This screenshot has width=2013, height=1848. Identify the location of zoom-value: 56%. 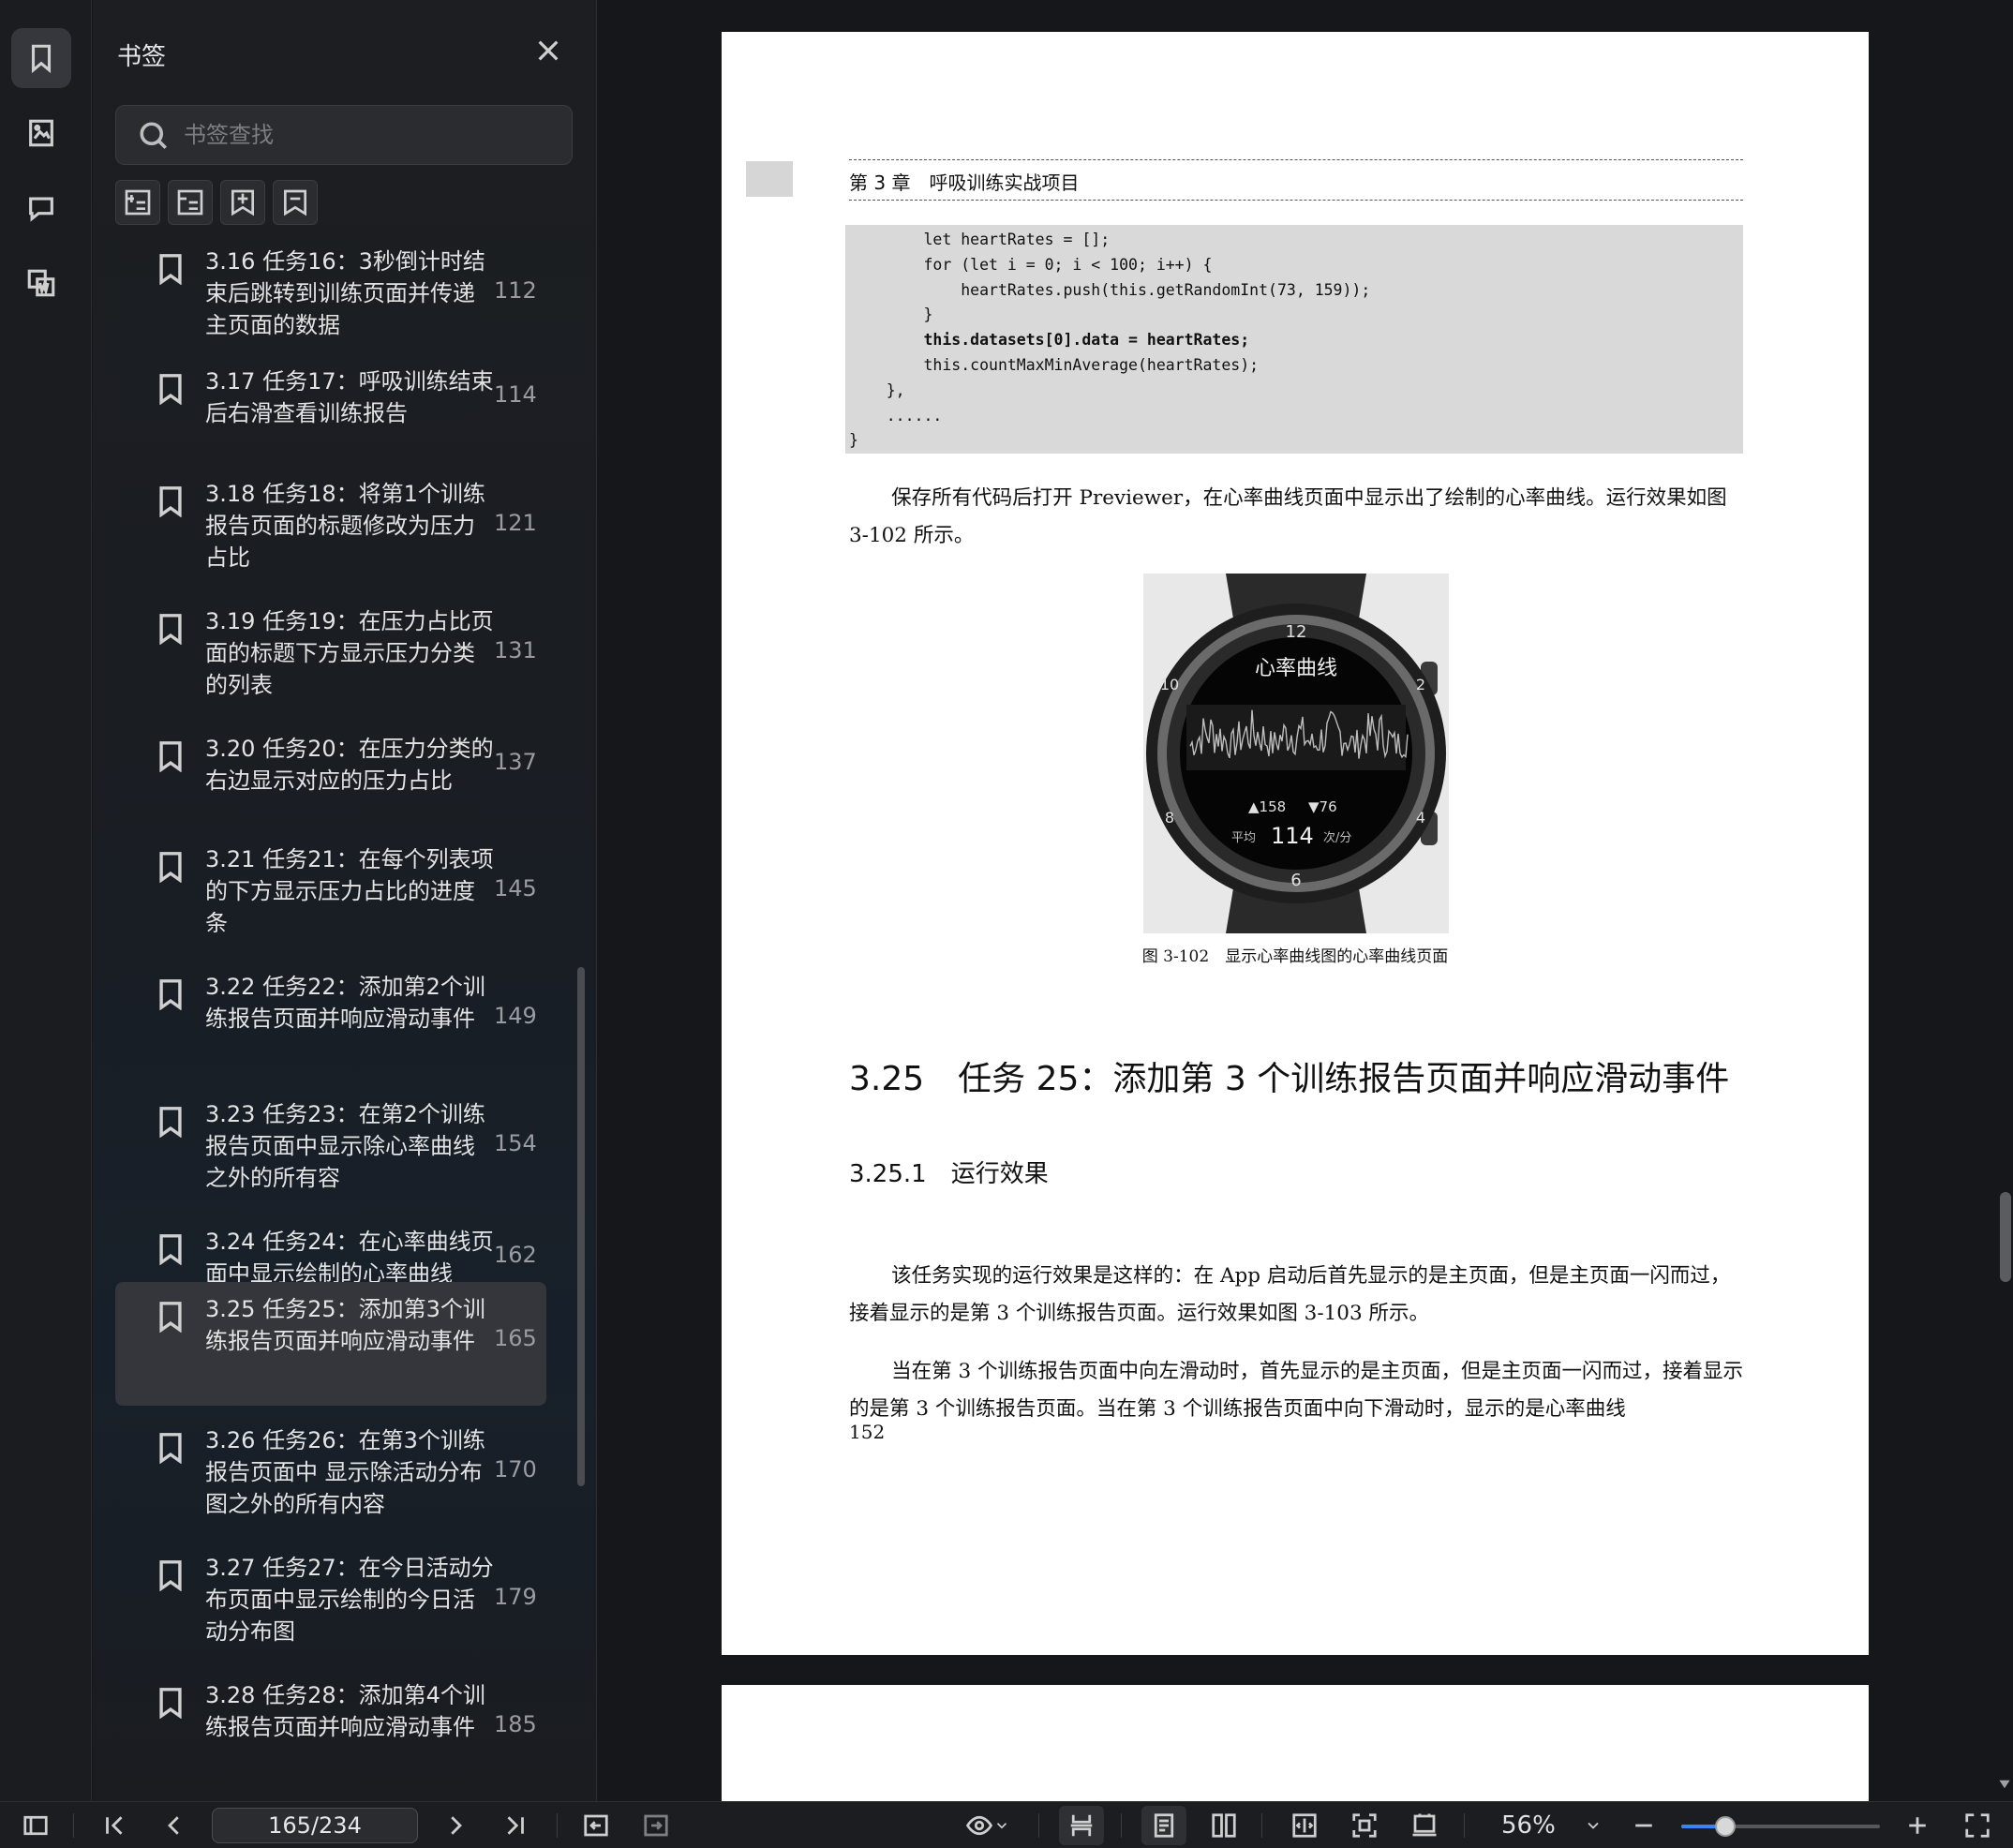
(1528, 1825).